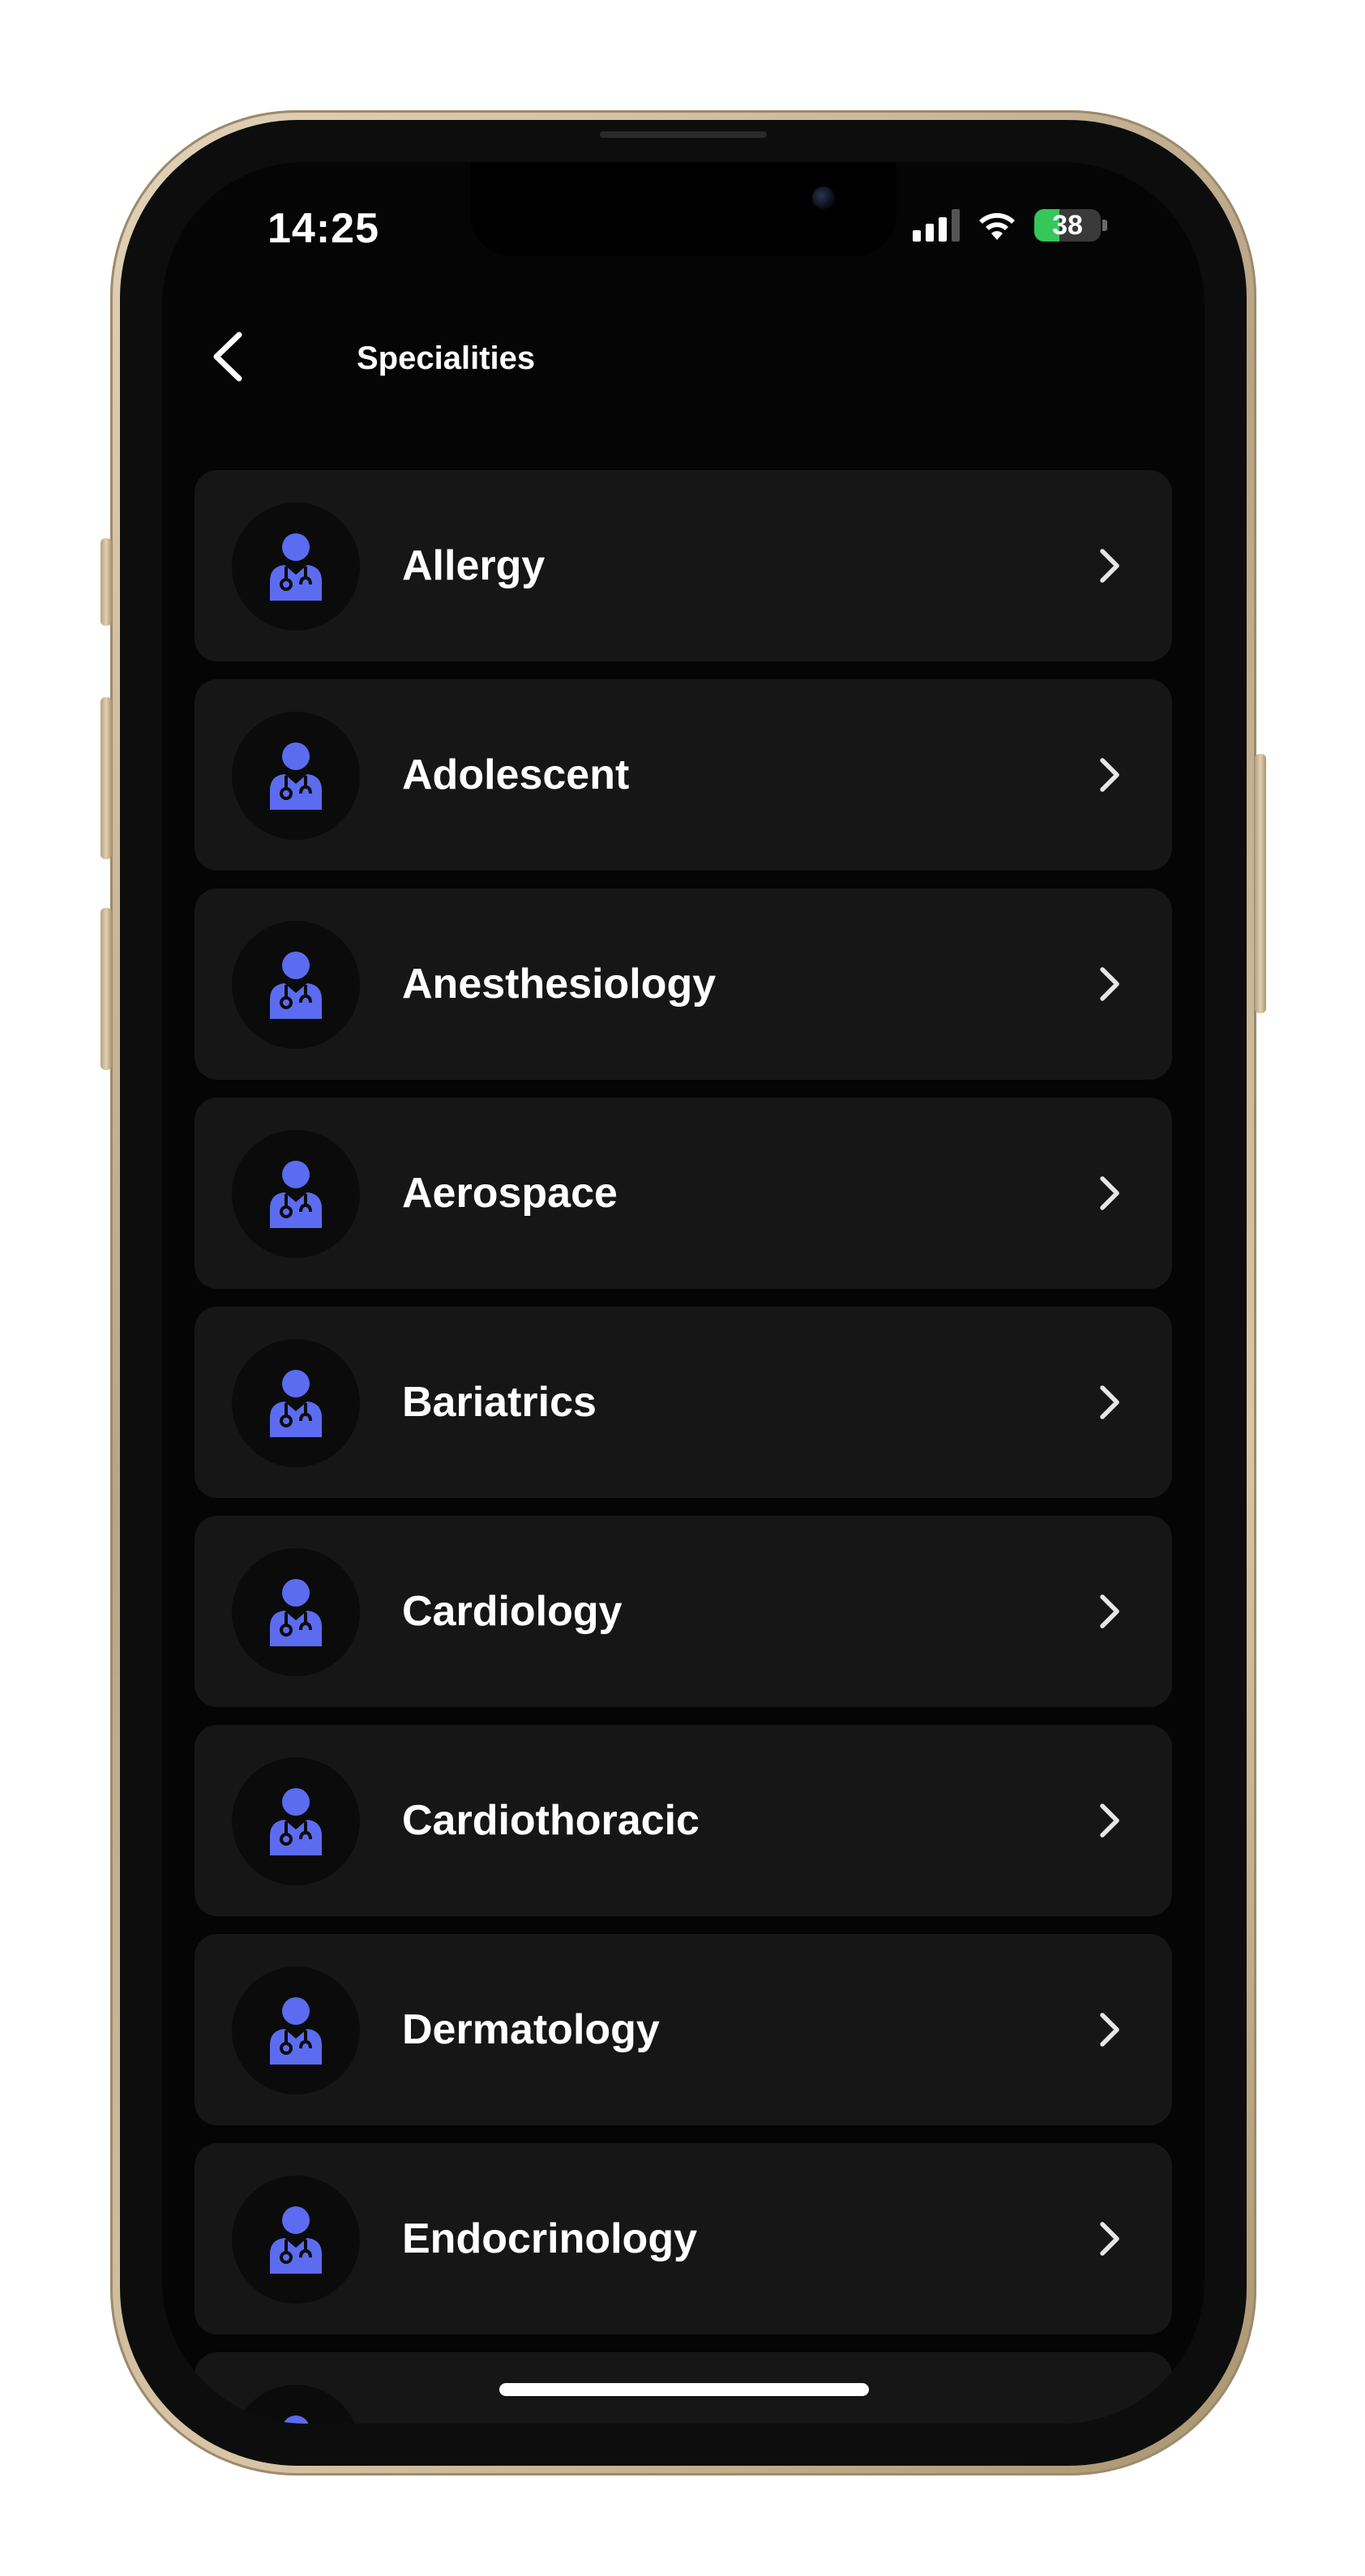 The image size is (1365, 2576). What do you see at coordinates (531, 2029) in the screenshot?
I see `speciality-label: Dermatology` at bounding box center [531, 2029].